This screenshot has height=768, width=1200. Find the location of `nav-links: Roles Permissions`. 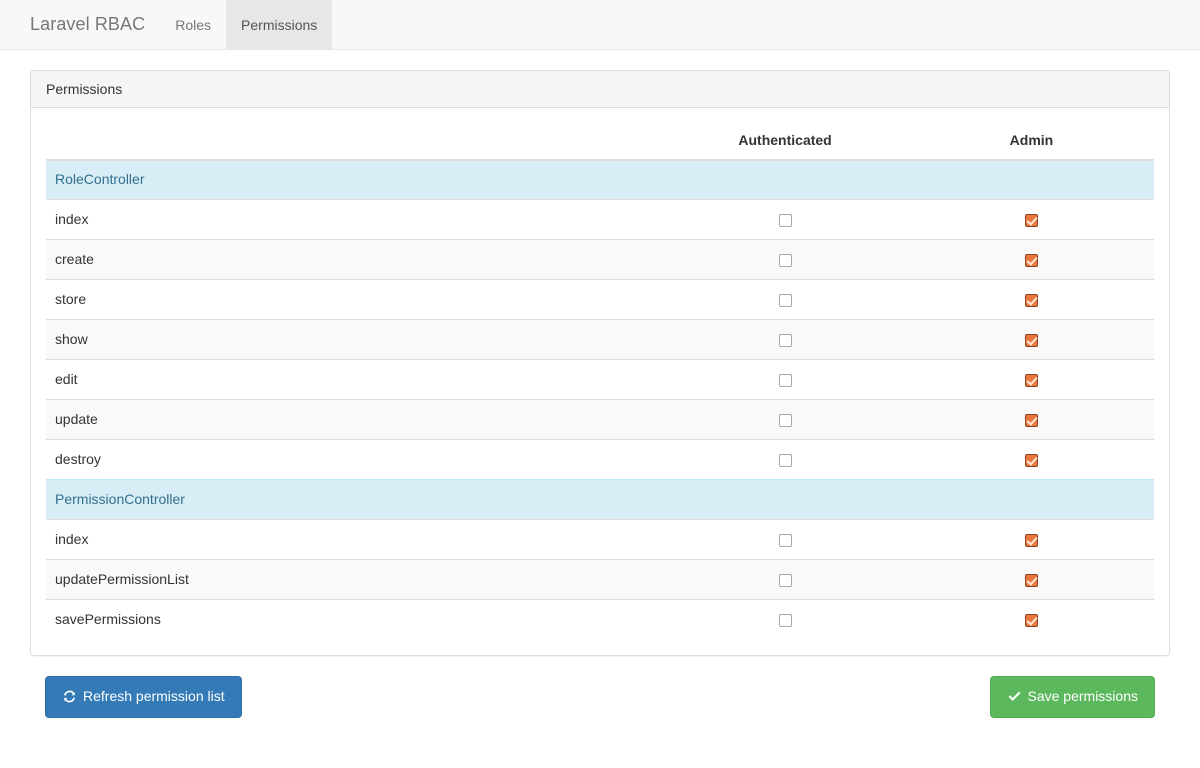

nav-links: Roles Permissions is located at coordinates (246, 24).